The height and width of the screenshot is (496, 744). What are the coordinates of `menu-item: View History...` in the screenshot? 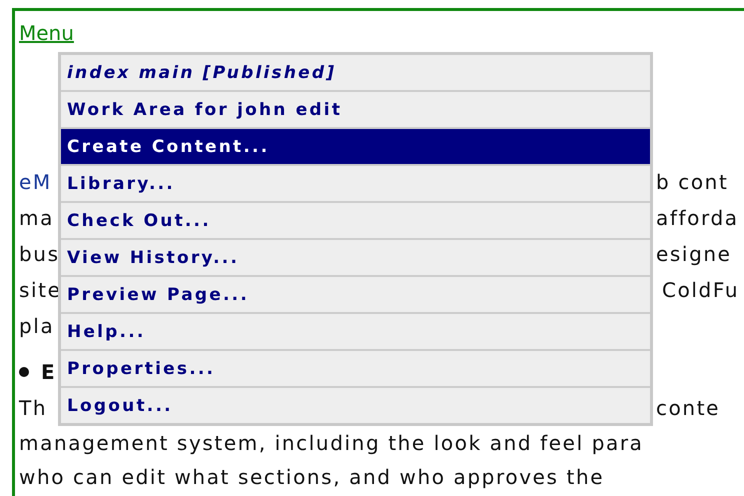 It's located at (355, 257).